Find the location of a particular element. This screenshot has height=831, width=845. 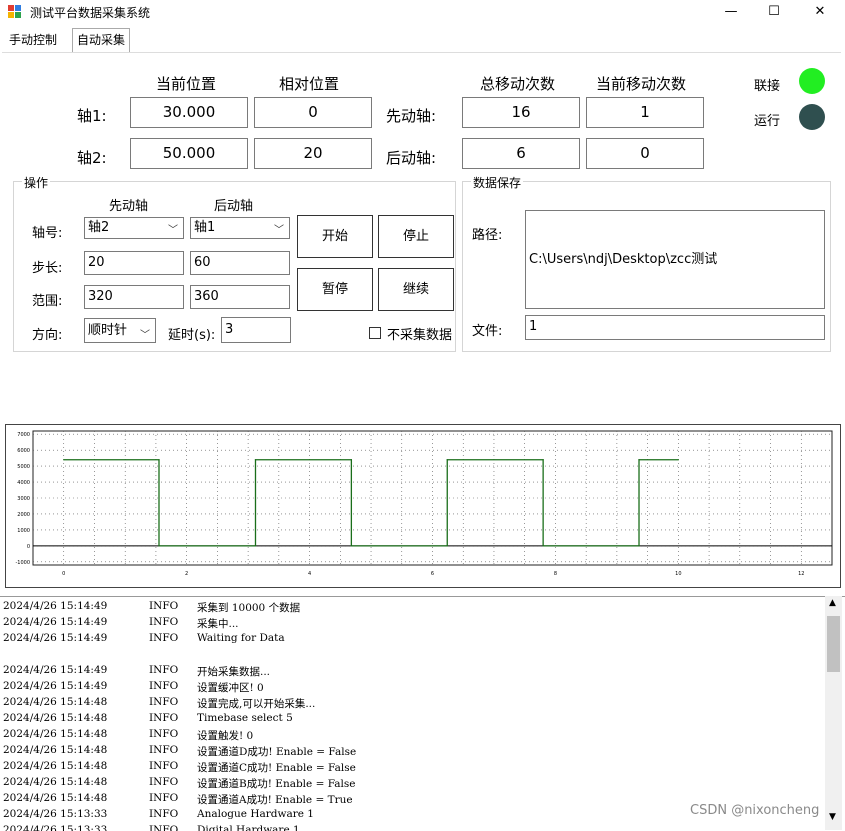

log-message: Waiting for Data is located at coordinates (241, 638).